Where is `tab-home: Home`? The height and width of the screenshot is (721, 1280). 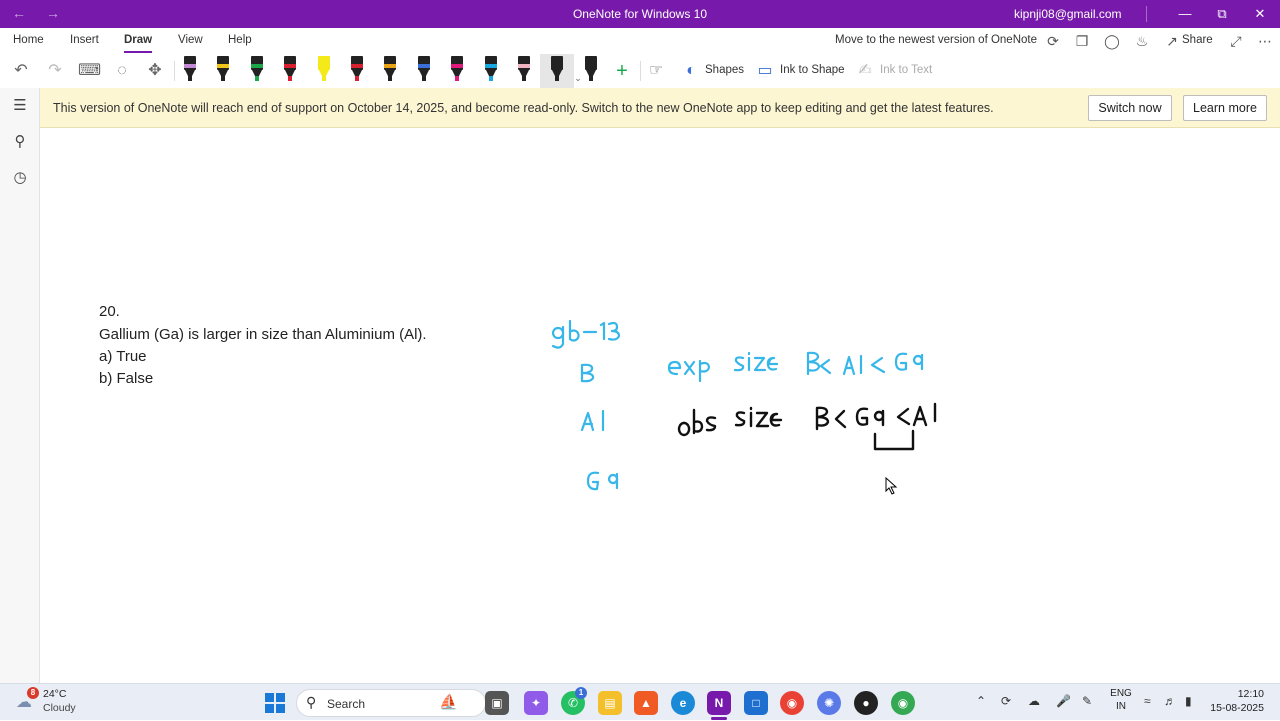 tab-home: Home is located at coordinates (28, 40).